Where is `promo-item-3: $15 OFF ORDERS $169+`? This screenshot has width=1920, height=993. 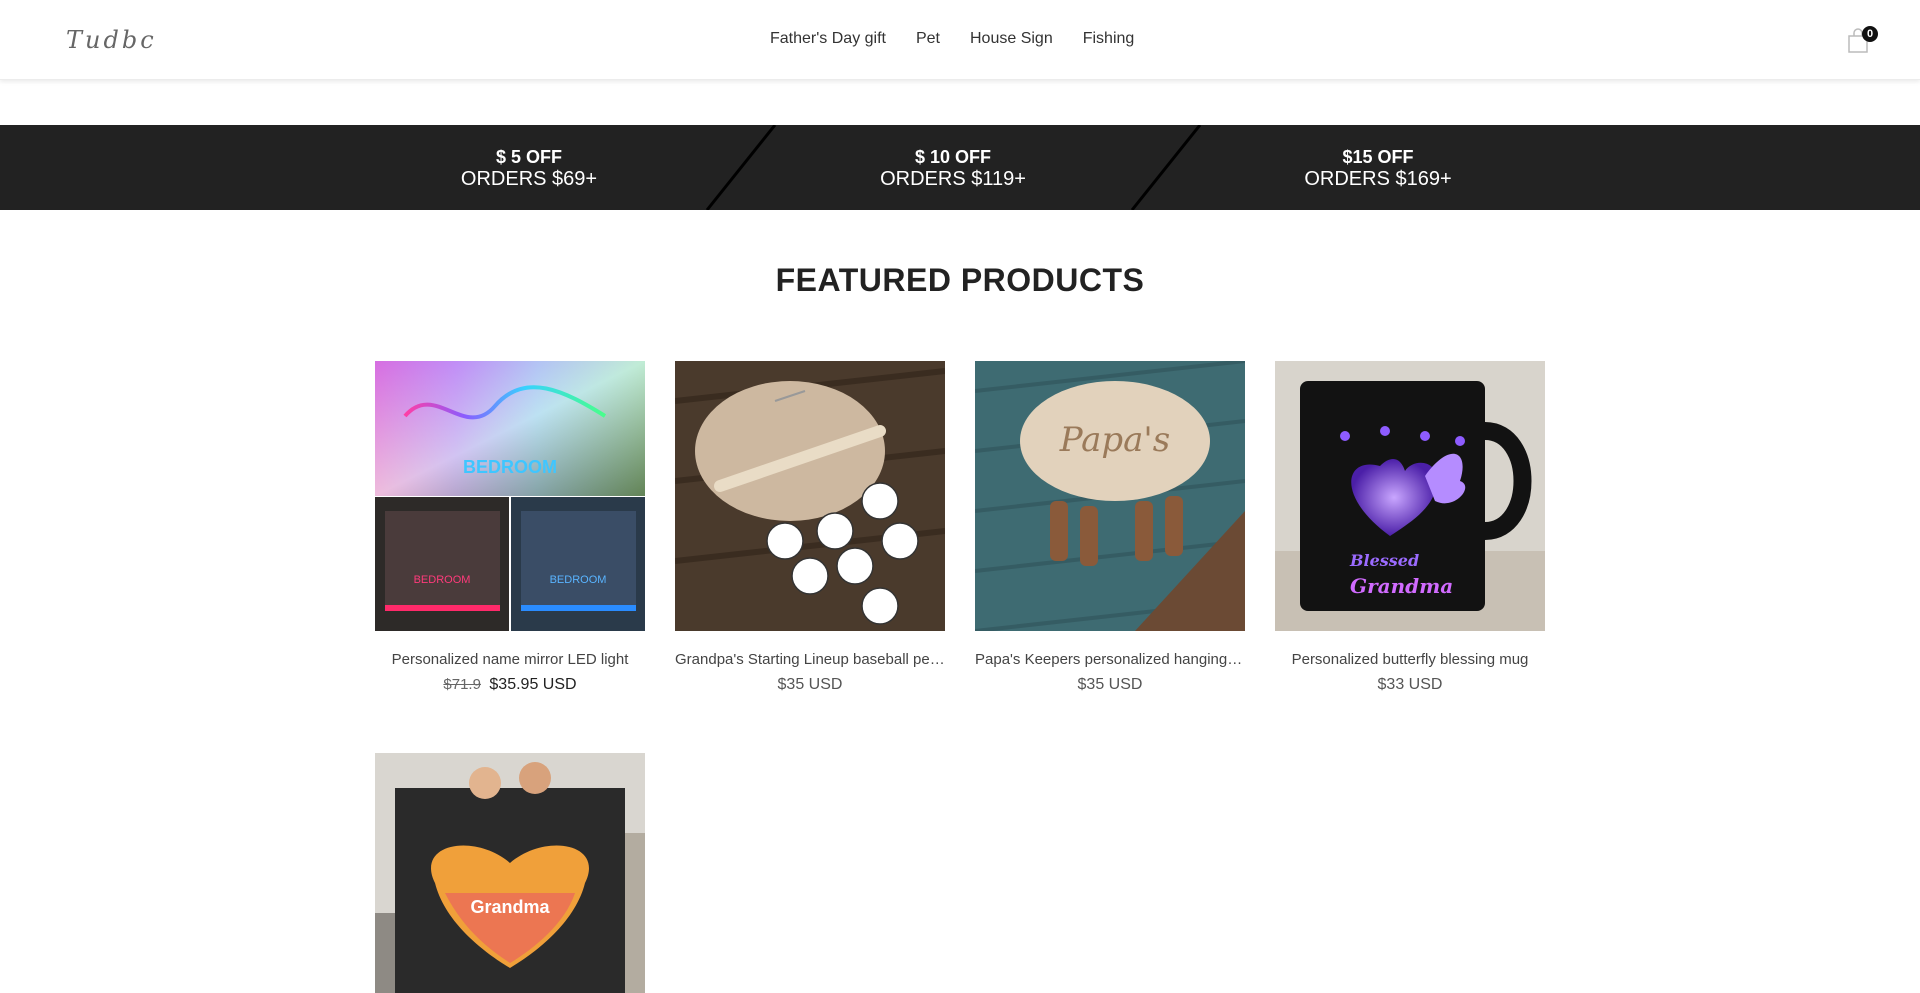
promo-item-3: $15 OFF ORDERS $169+ is located at coordinates (1378, 169).